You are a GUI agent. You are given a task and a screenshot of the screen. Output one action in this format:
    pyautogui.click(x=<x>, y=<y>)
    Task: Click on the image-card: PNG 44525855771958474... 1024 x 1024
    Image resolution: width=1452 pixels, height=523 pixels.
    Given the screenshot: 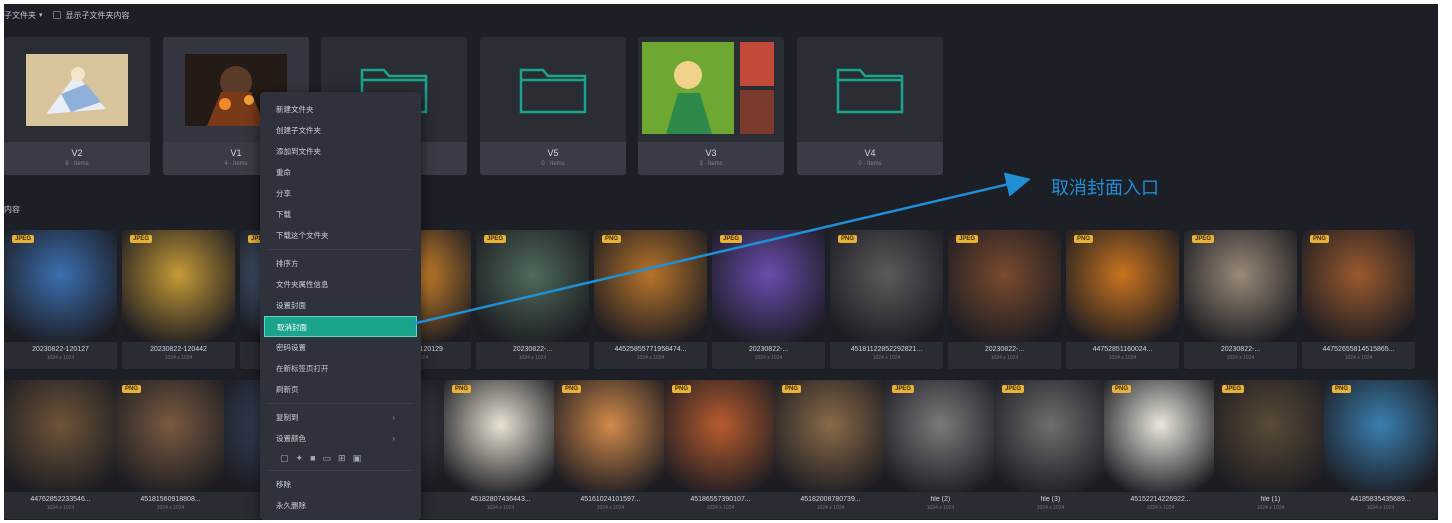 What is the action you would take?
    pyautogui.click(x=650, y=299)
    